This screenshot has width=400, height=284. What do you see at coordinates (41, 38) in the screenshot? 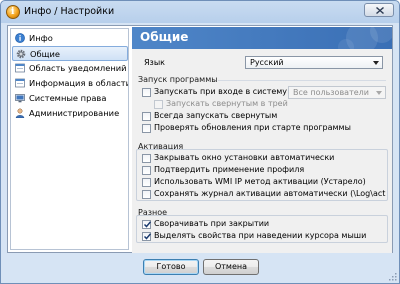
I see `sidebar-item-label: Инфо` at bounding box center [41, 38].